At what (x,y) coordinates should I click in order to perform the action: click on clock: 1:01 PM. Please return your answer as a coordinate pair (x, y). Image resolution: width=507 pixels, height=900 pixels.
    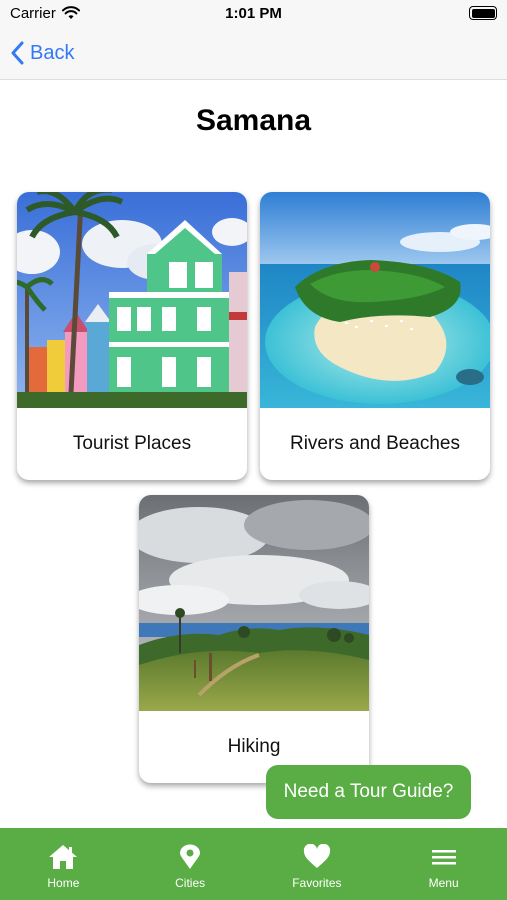
    Looking at the image, I should click on (253, 13).